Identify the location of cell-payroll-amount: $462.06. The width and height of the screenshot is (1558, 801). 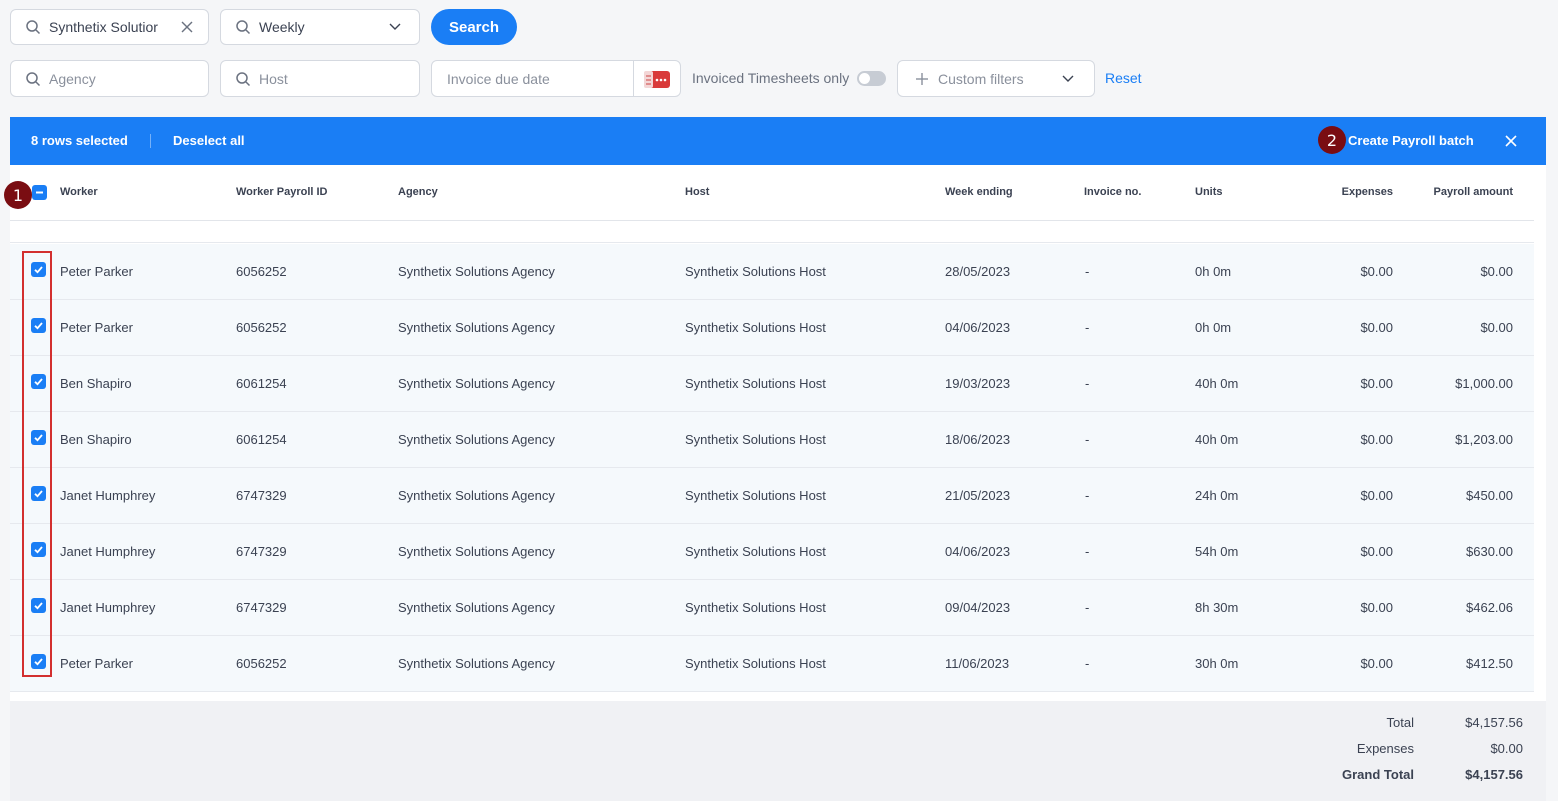
(1489, 607).